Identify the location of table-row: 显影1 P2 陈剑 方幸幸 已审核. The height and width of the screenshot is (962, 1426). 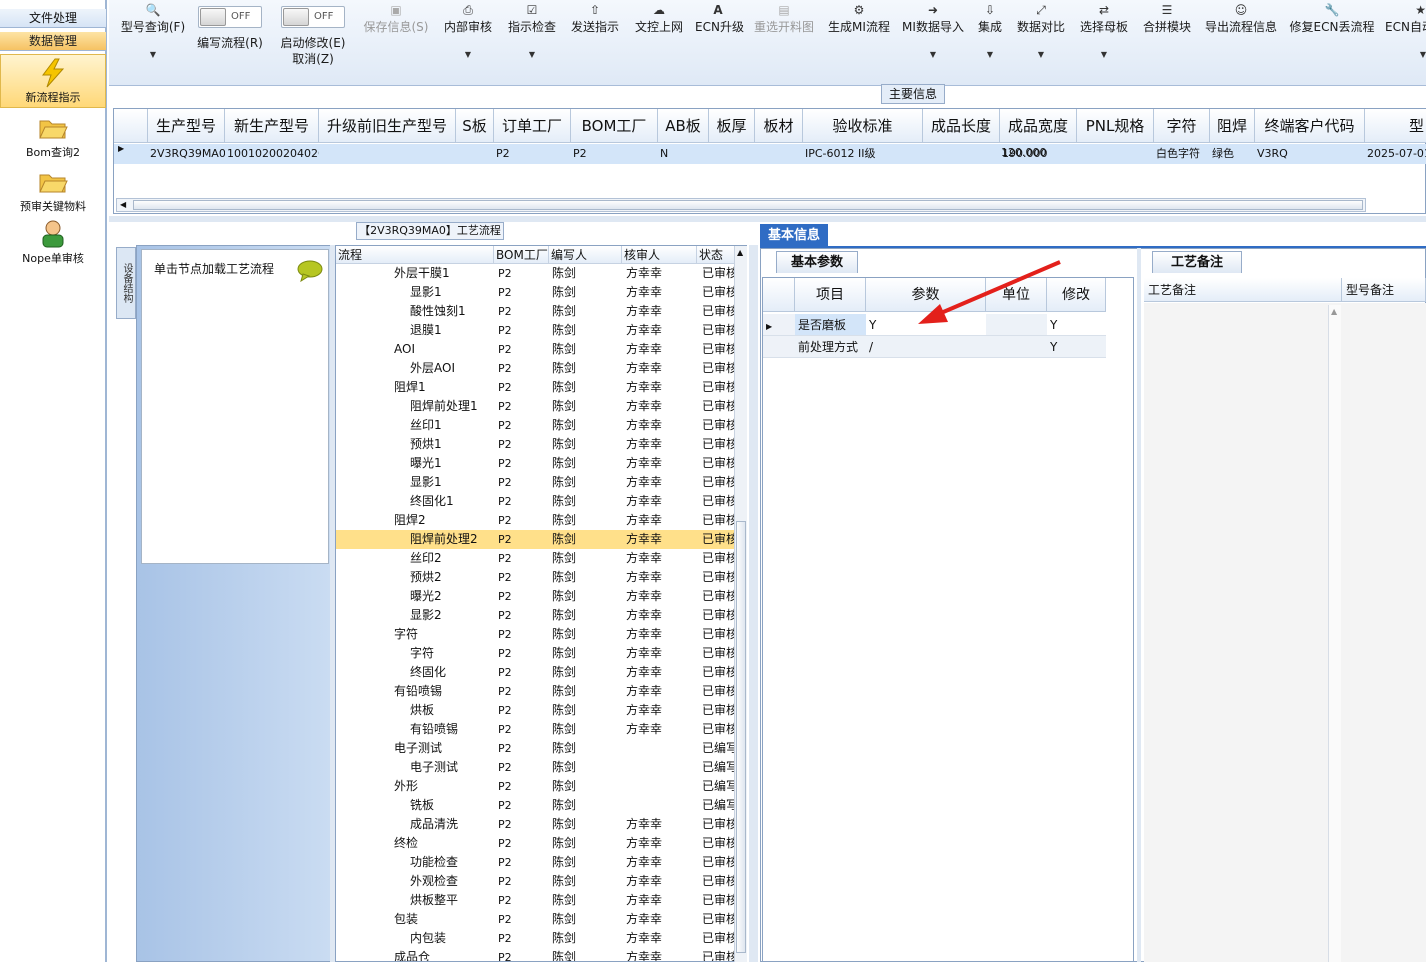
(536, 292).